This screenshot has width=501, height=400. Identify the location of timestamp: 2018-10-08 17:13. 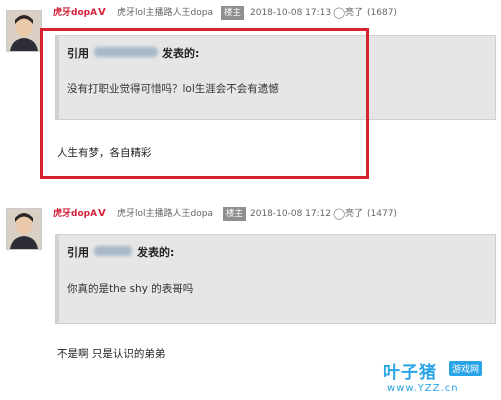
(291, 13).